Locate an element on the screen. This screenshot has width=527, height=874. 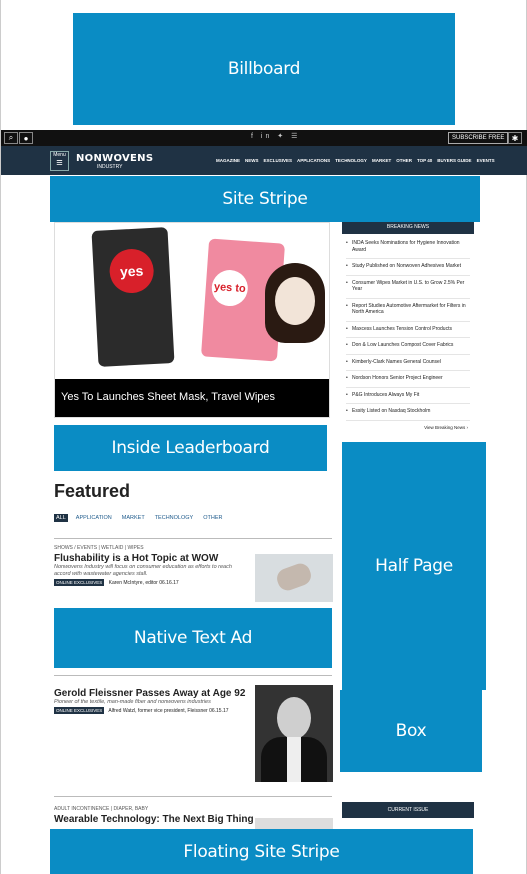
hero-product-pack-charcoal: yes is located at coordinates (133, 297).